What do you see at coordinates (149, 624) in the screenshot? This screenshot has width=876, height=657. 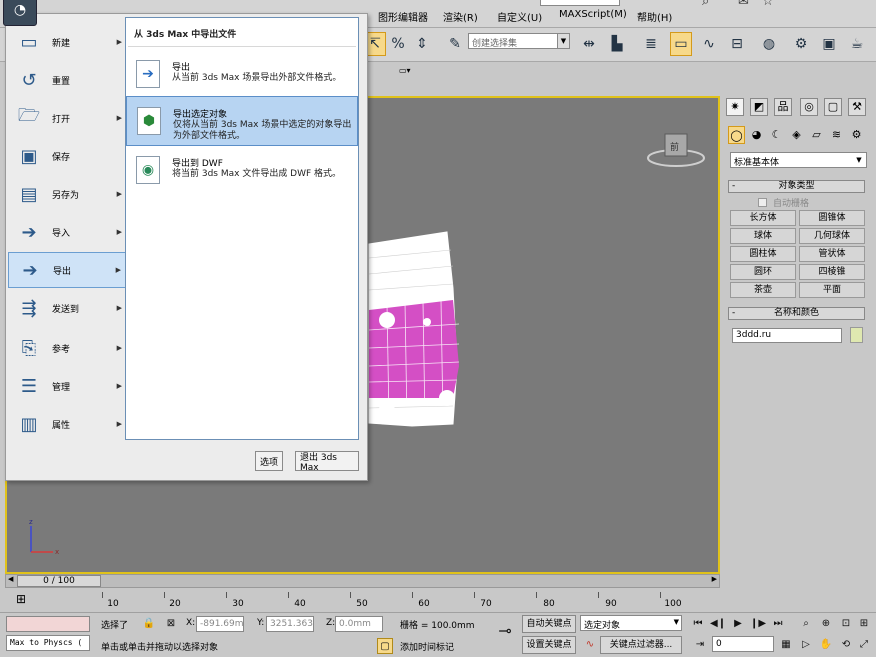 I see `selection-lock-icon: 🔒` at bounding box center [149, 624].